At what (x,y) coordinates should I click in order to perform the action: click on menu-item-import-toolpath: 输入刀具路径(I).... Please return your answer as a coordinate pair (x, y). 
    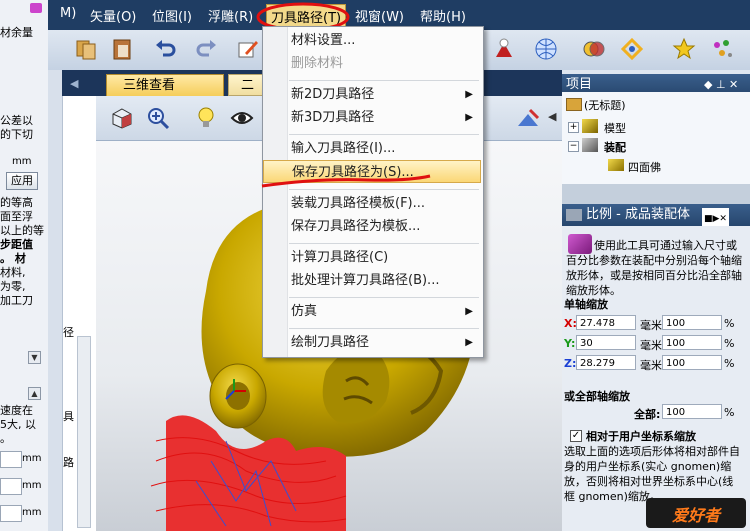
    Looking at the image, I should click on (372, 148).